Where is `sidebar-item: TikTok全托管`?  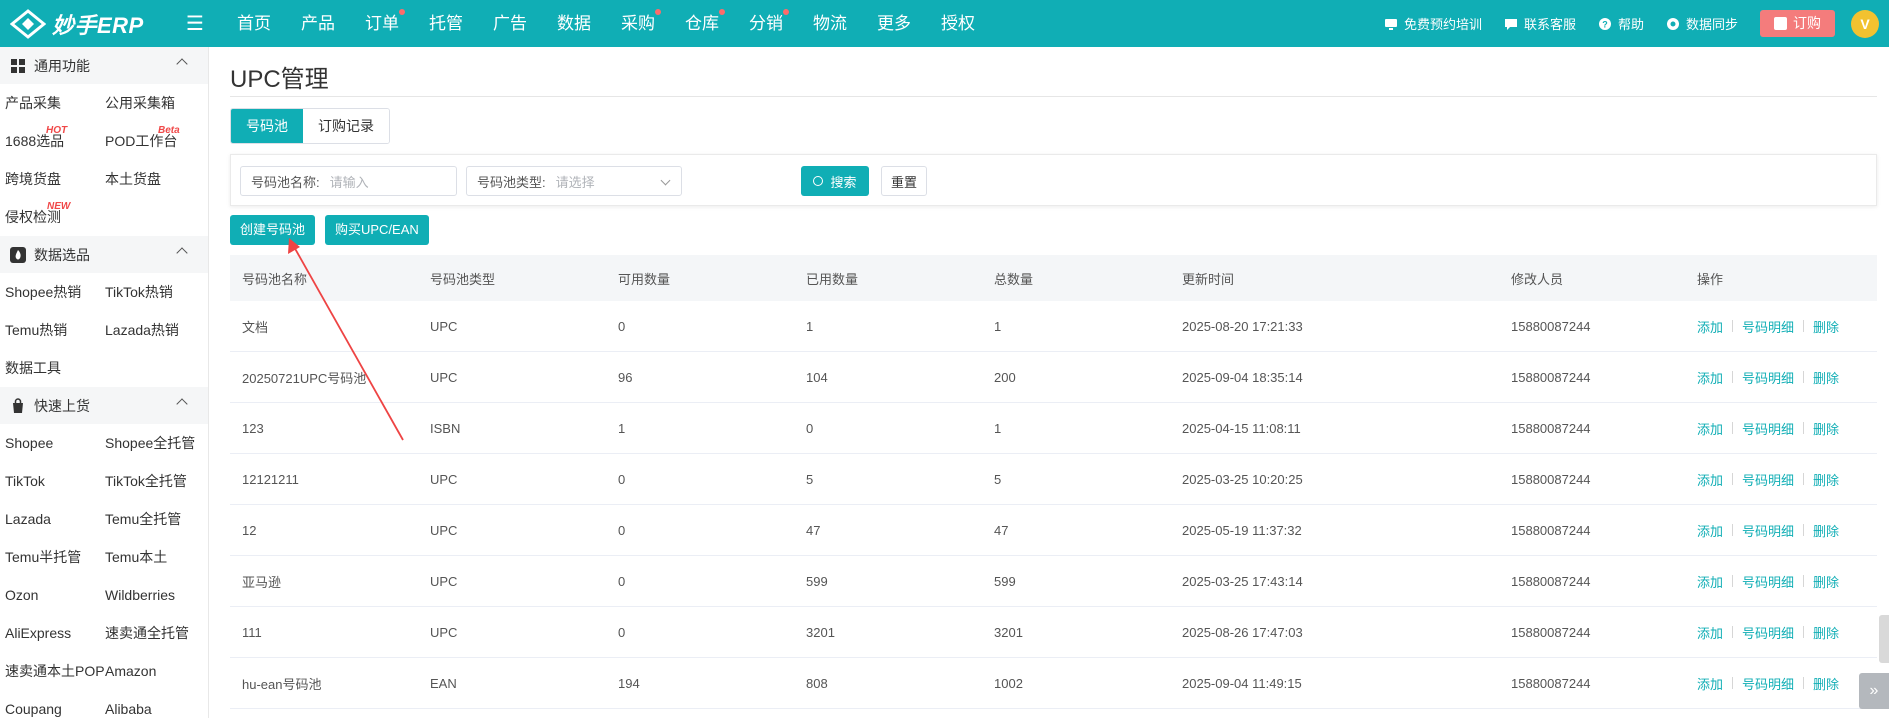
sidebar-item: TikTok全托管 is located at coordinates (154, 481).